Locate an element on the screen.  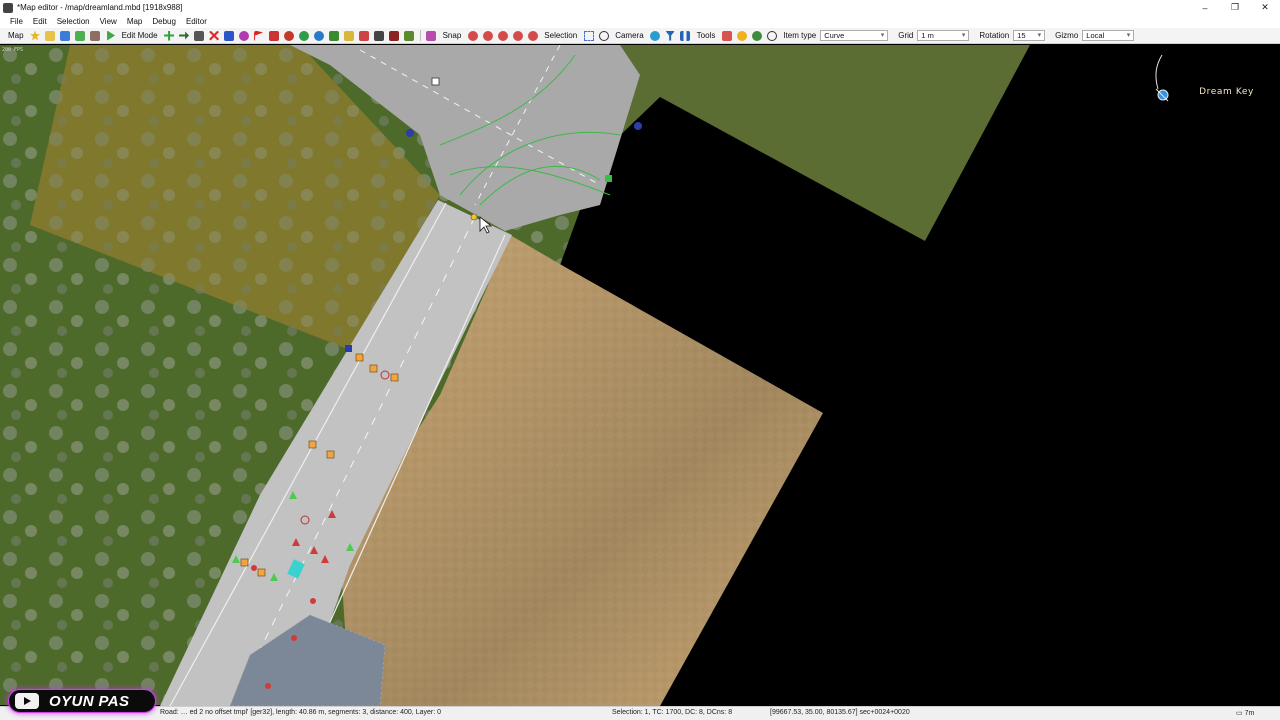
menu-debug: Debug is located at coordinates (164, 21).